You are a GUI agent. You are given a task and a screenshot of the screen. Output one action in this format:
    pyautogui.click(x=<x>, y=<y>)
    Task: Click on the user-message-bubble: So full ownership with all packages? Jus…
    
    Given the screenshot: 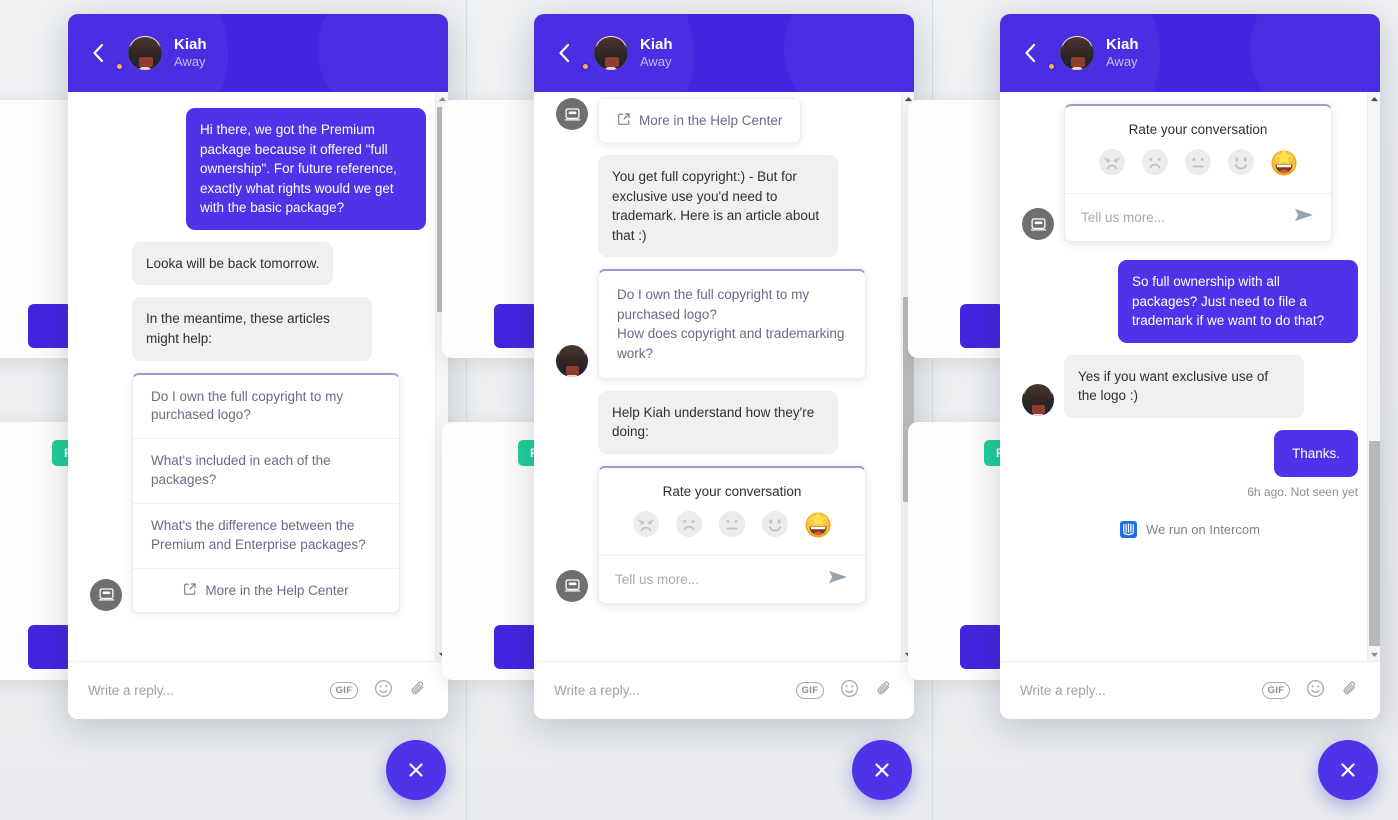 What is the action you would take?
    pyautogui.click(x=1238, y=301)
    